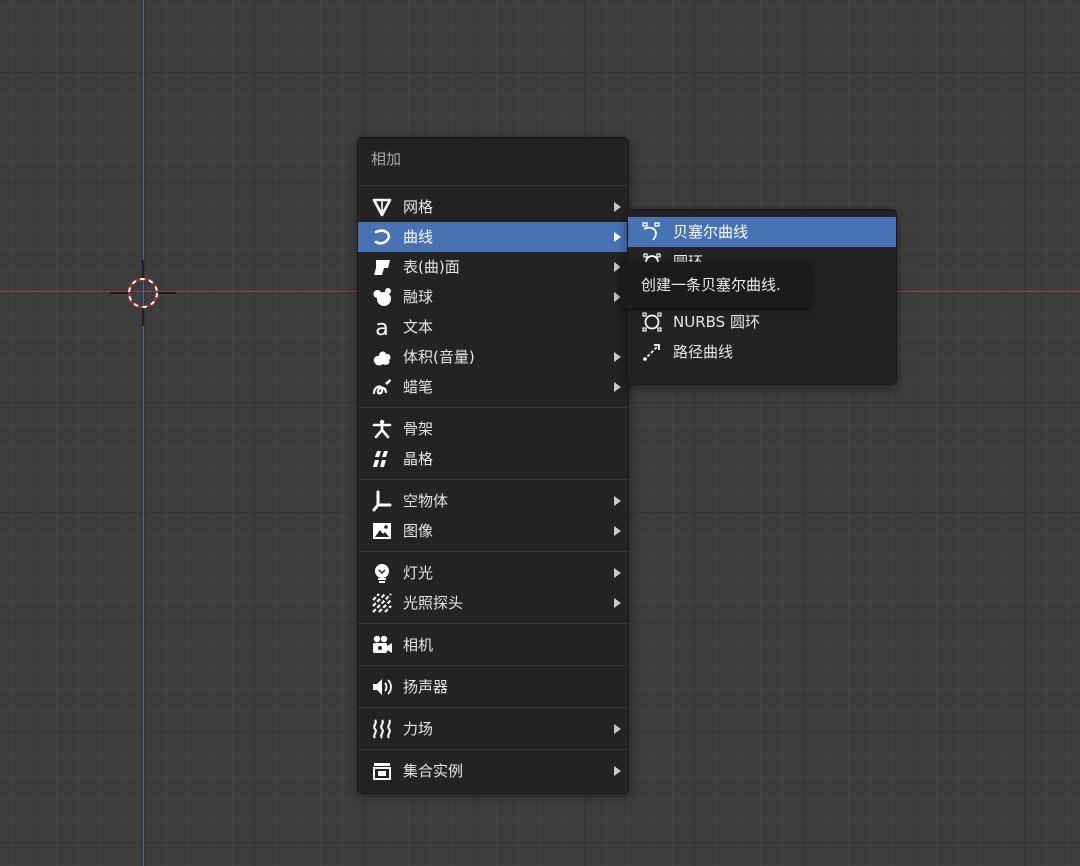  What do you see at coordinates (433, 771) in the screenshot?
I see `menu-item-label: 集合实例` at bounding box center [433, 771].